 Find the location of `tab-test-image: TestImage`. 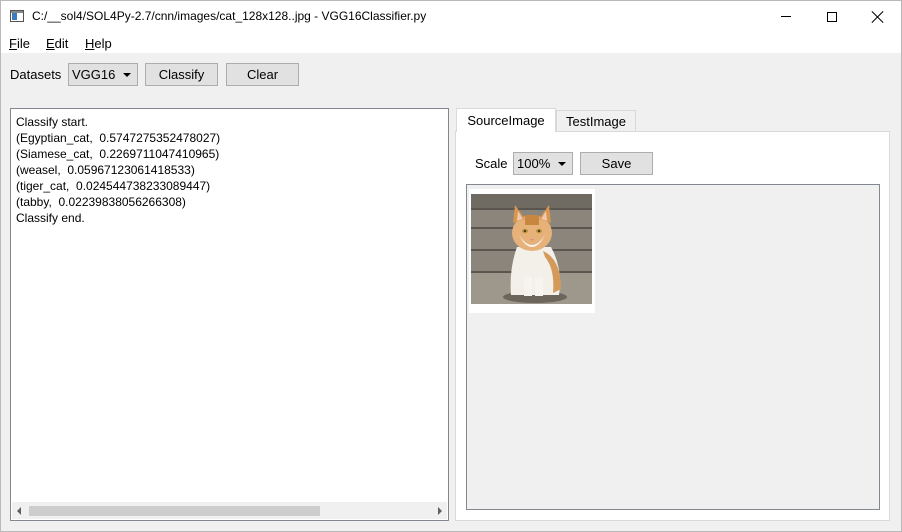

tab-test-image: TestImage is located at coordinates (596, 121).